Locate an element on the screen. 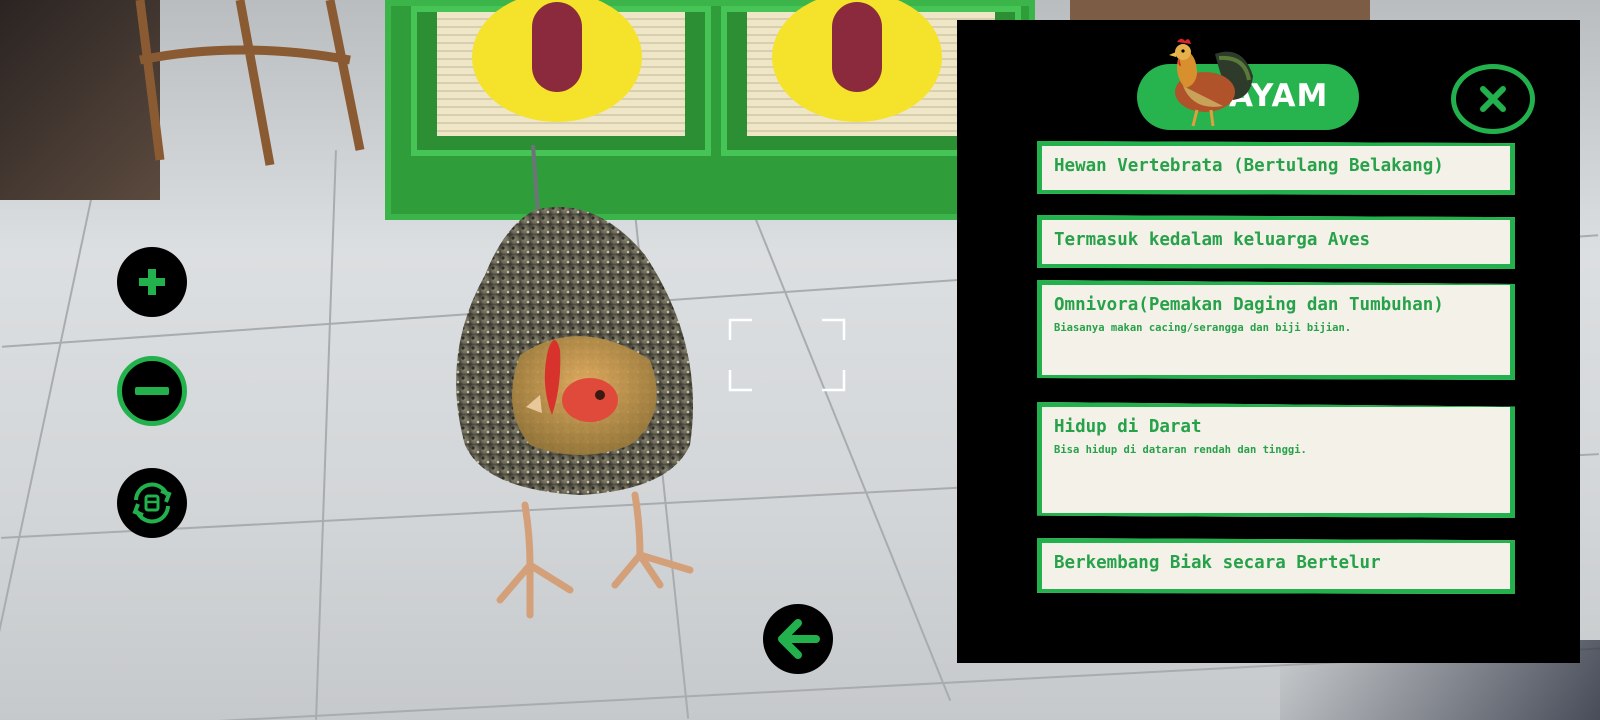 The height and width of the screenshot is (720, 1600). close-button is located at coordinates (1493, 99).